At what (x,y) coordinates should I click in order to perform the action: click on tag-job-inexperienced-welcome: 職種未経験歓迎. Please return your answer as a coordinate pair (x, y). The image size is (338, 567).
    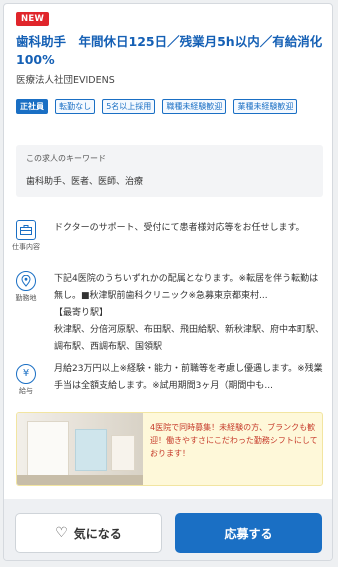
    Looking at the image, I should click on (194, 106).